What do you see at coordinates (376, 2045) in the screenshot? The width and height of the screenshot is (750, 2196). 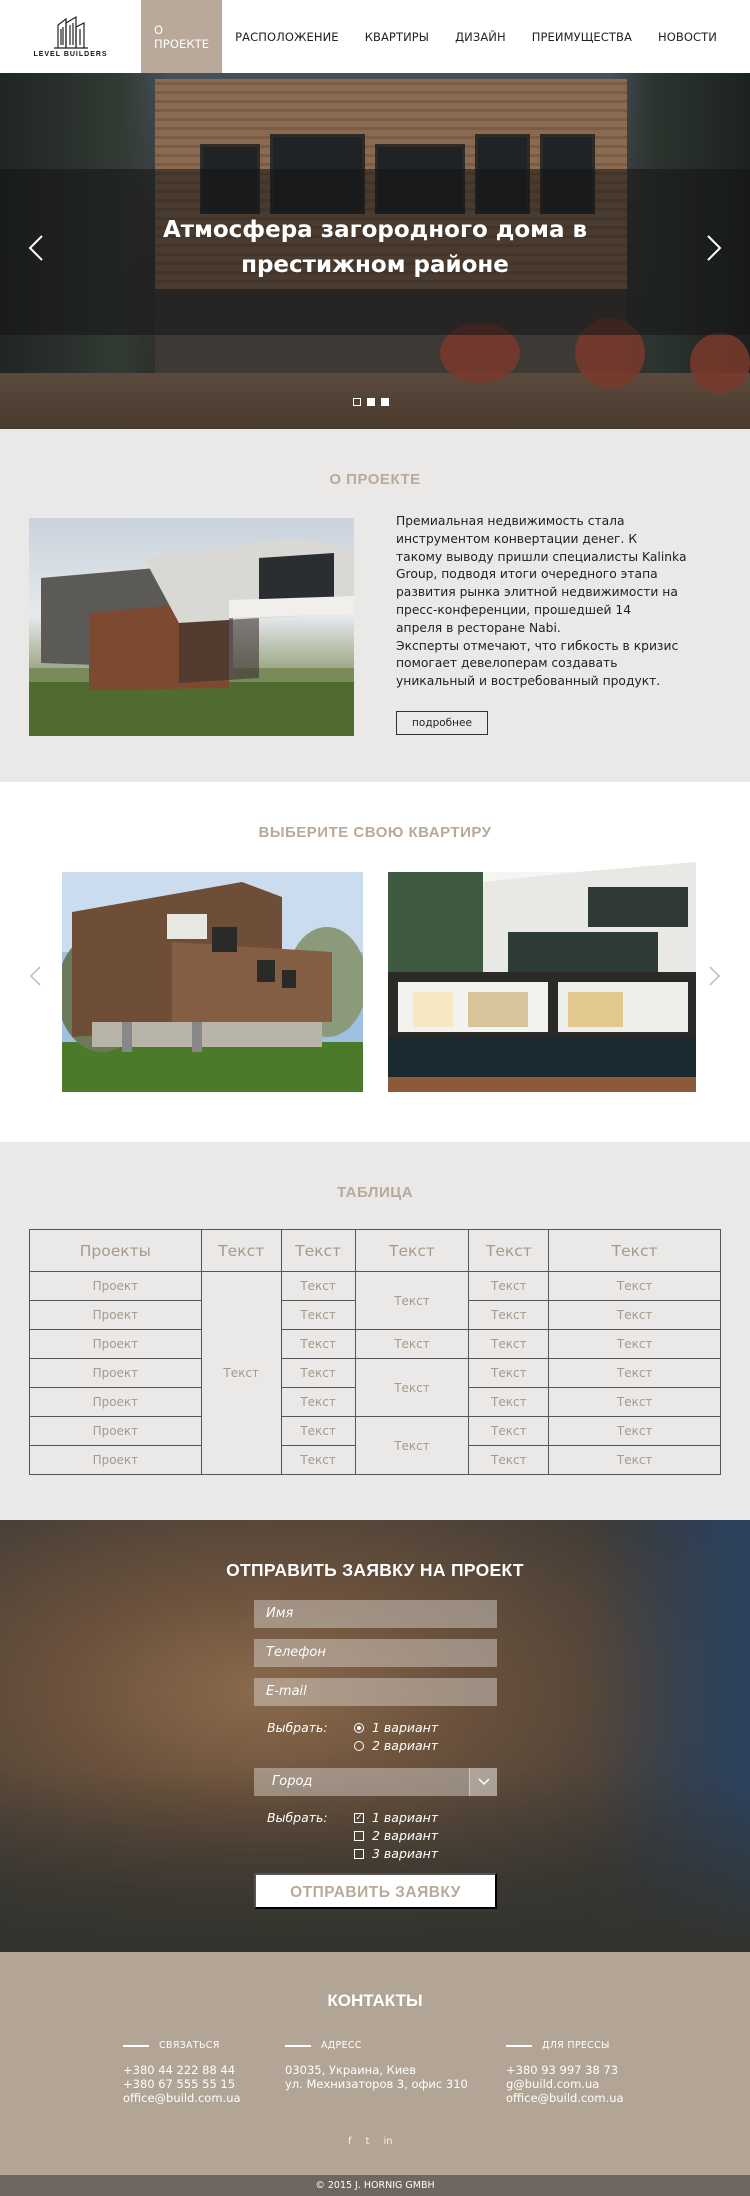 I see `contact-heading: АДРЕСС` at bounding box center [376, 2045].